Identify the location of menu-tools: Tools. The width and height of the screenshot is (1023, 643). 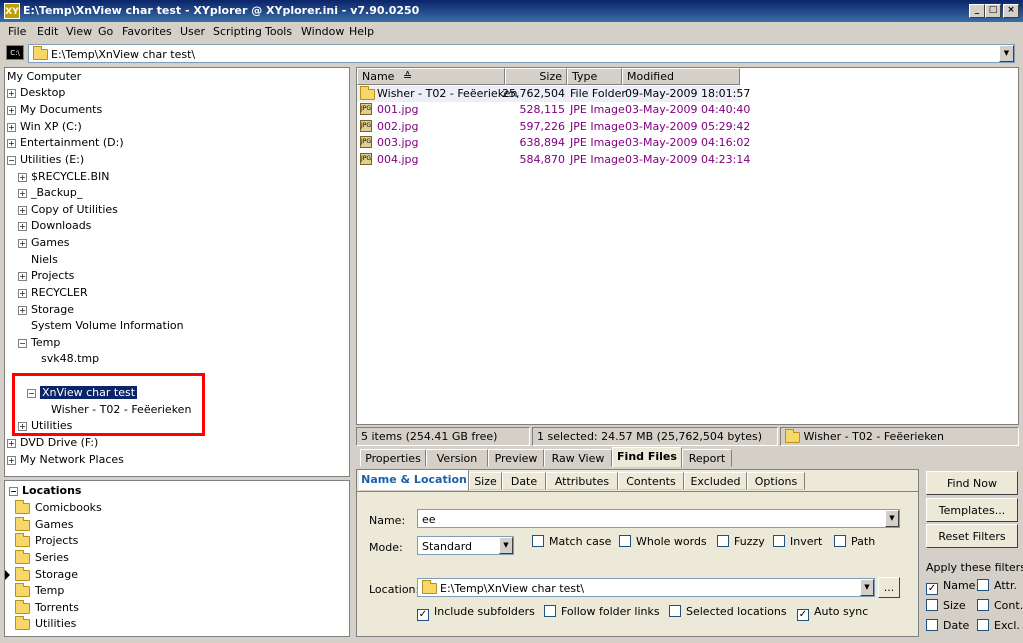
(278, 31).